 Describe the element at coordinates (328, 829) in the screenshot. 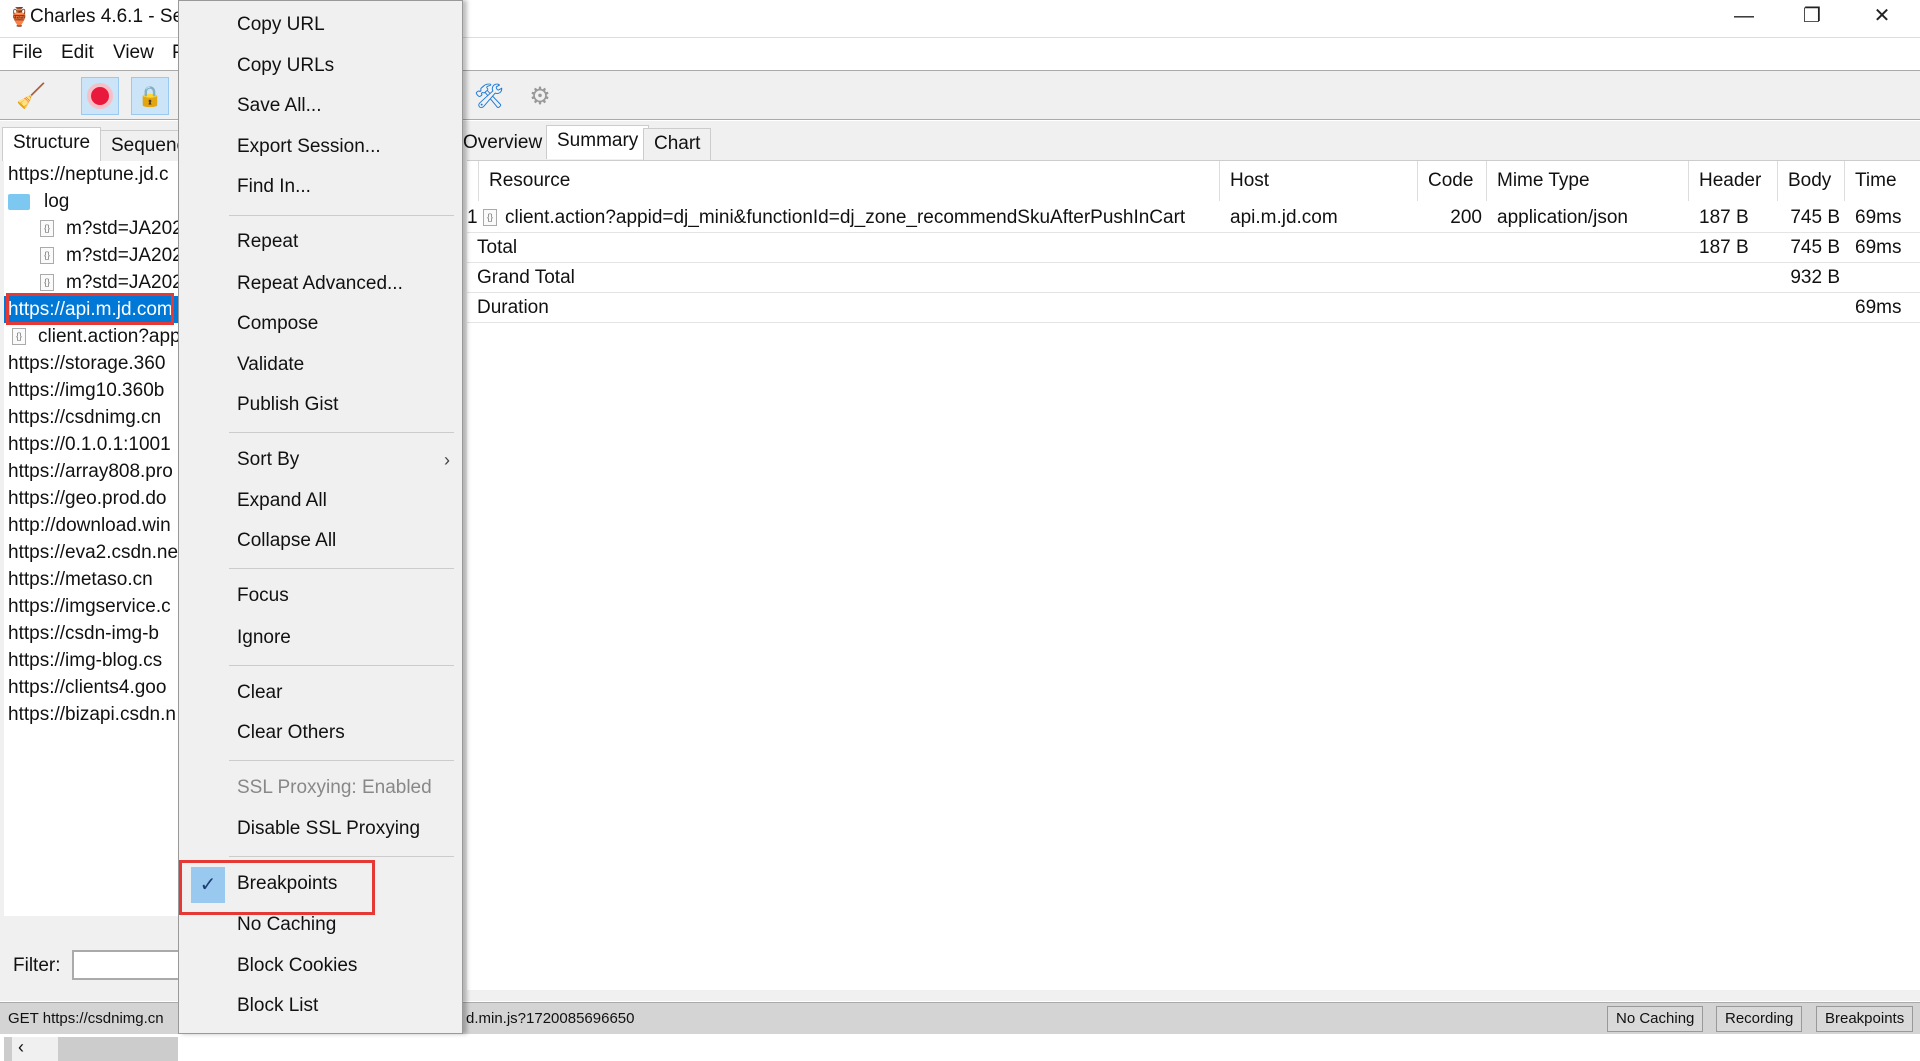

I see `menu-item-disable-ssl-proxying: Disable SSL Proxying` at that location.